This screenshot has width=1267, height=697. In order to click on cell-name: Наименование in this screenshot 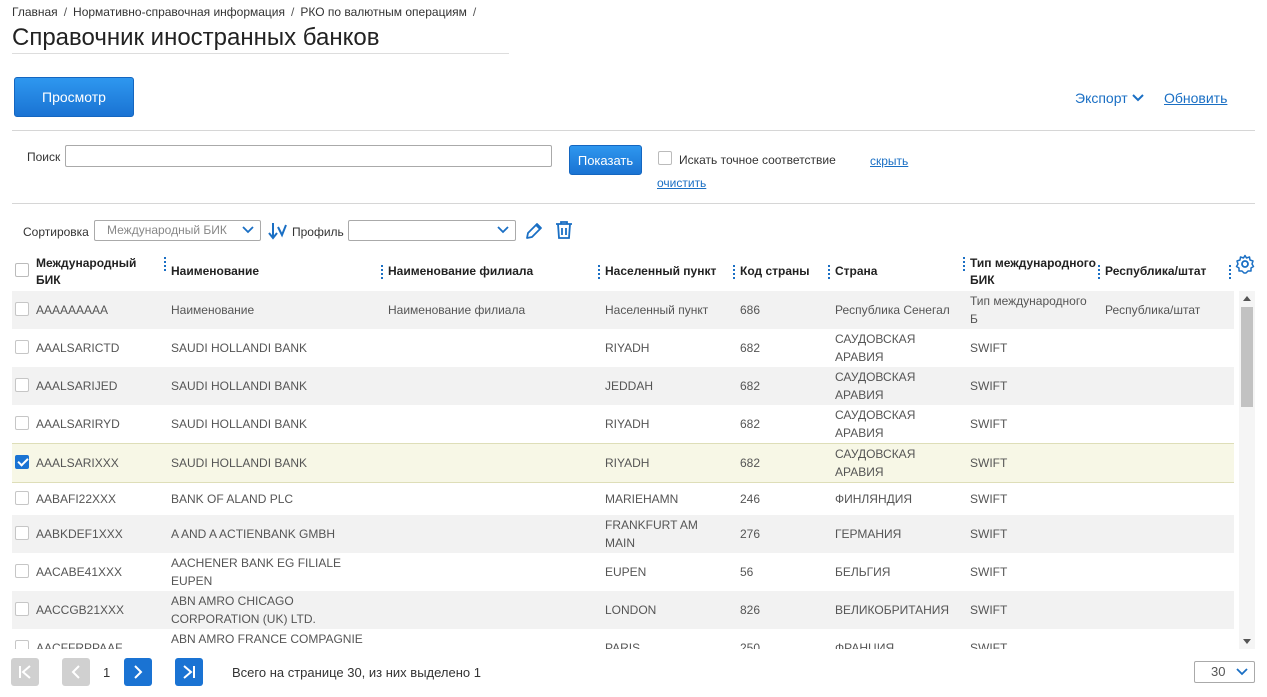, I will do `click(213, 310)`.